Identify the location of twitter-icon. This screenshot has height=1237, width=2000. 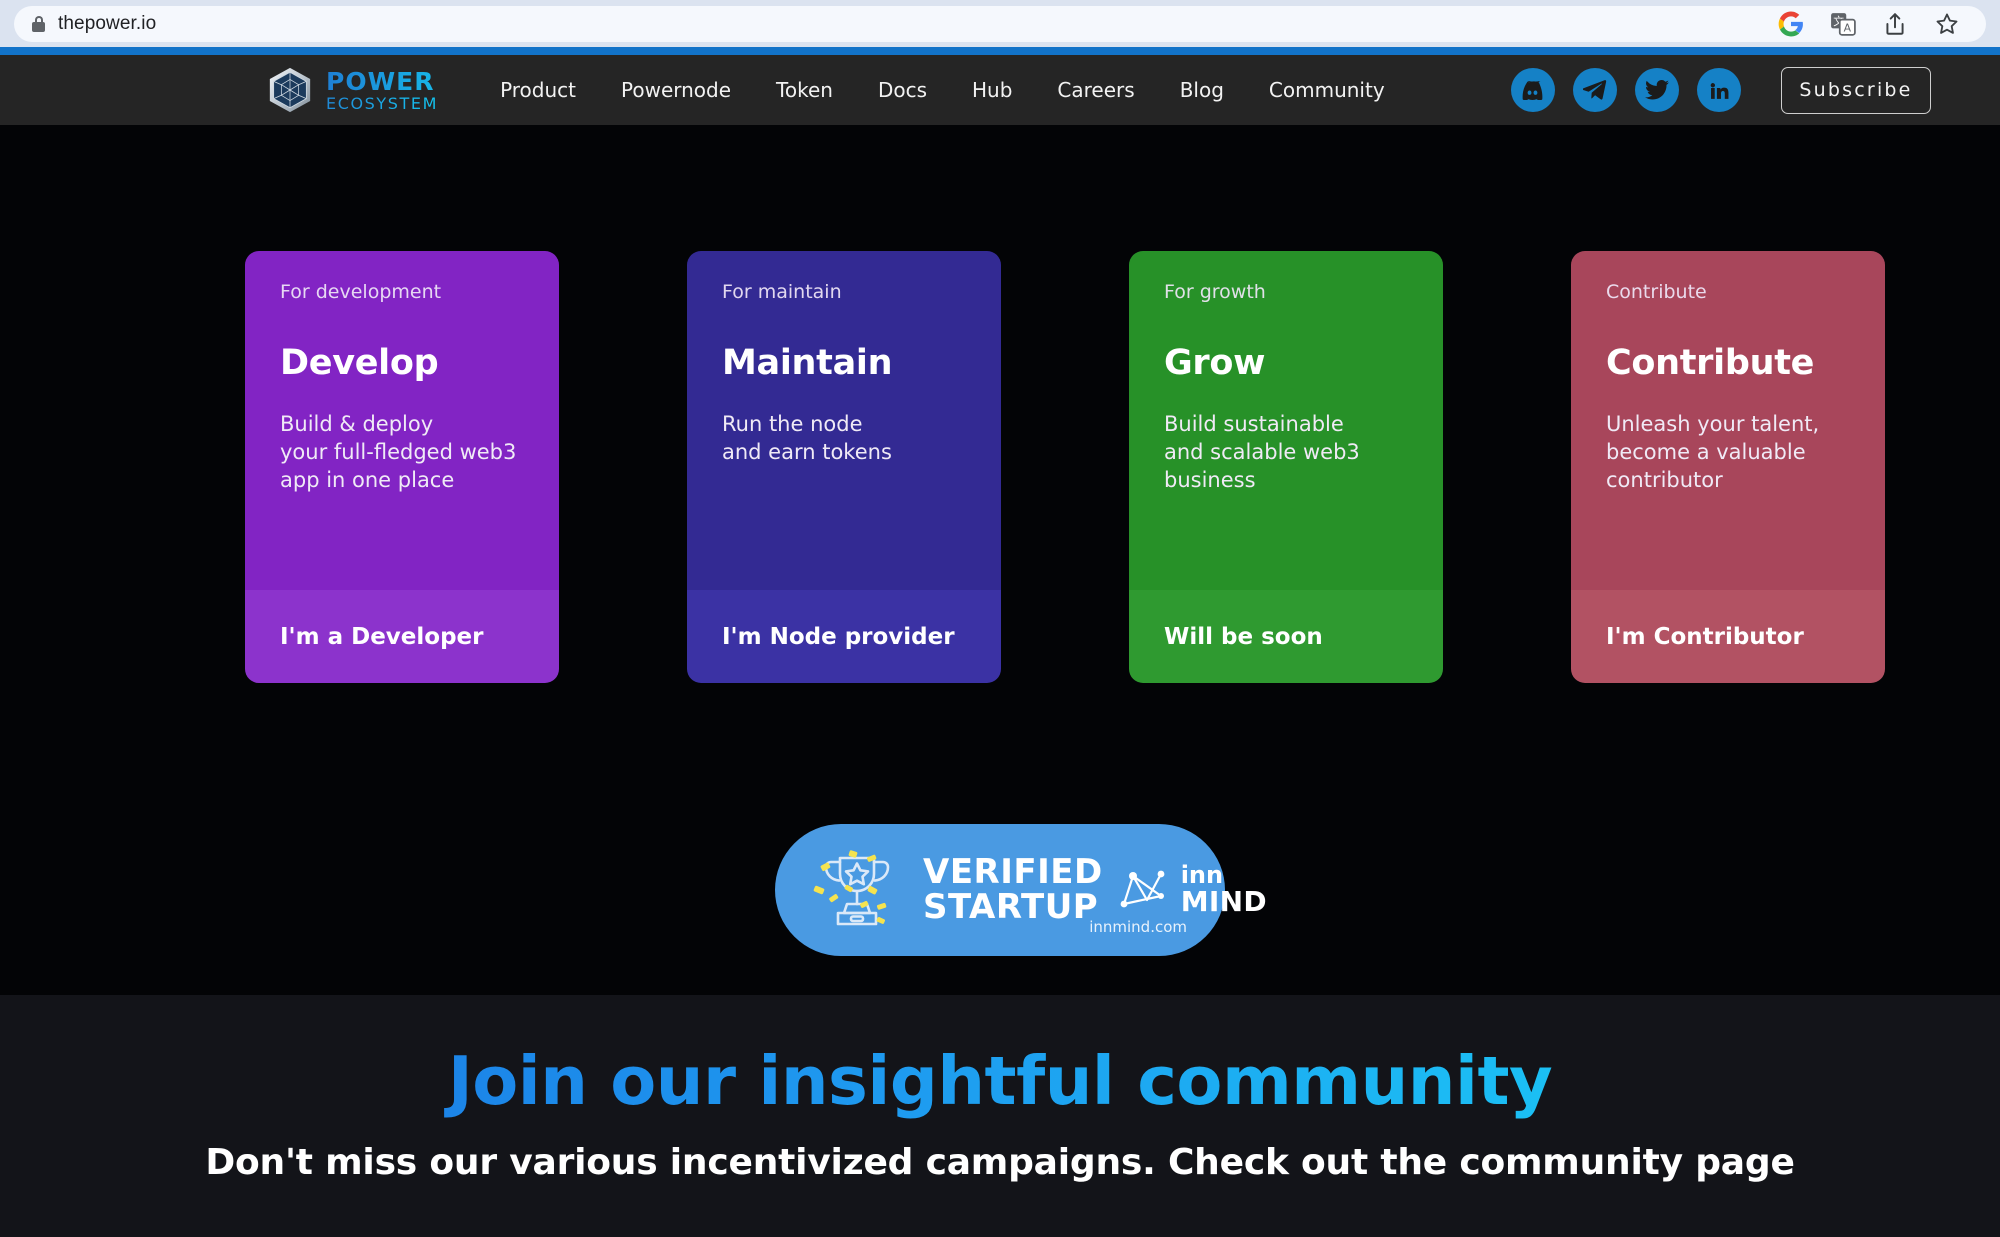
(1657, 90).